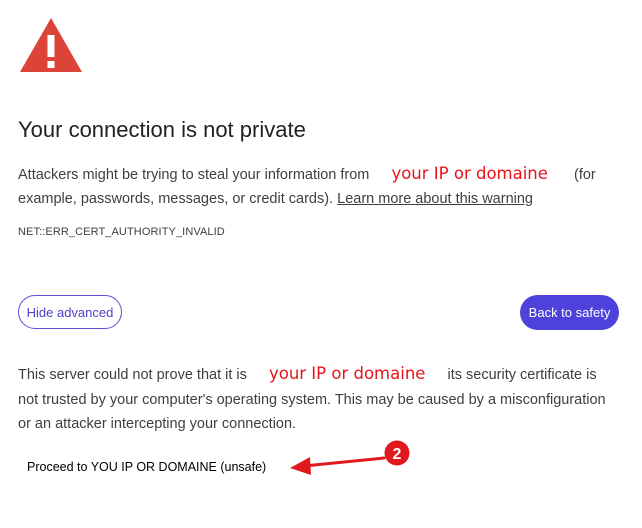 The height and width of the screenshot is (528, 642). What do you see at coordinates (146, 467) in the screenshot?
I see `proceed-unsafe-link: Proceed to YOU IP OR DOMAINE (unsafe)` at bounding box center [146, 467].